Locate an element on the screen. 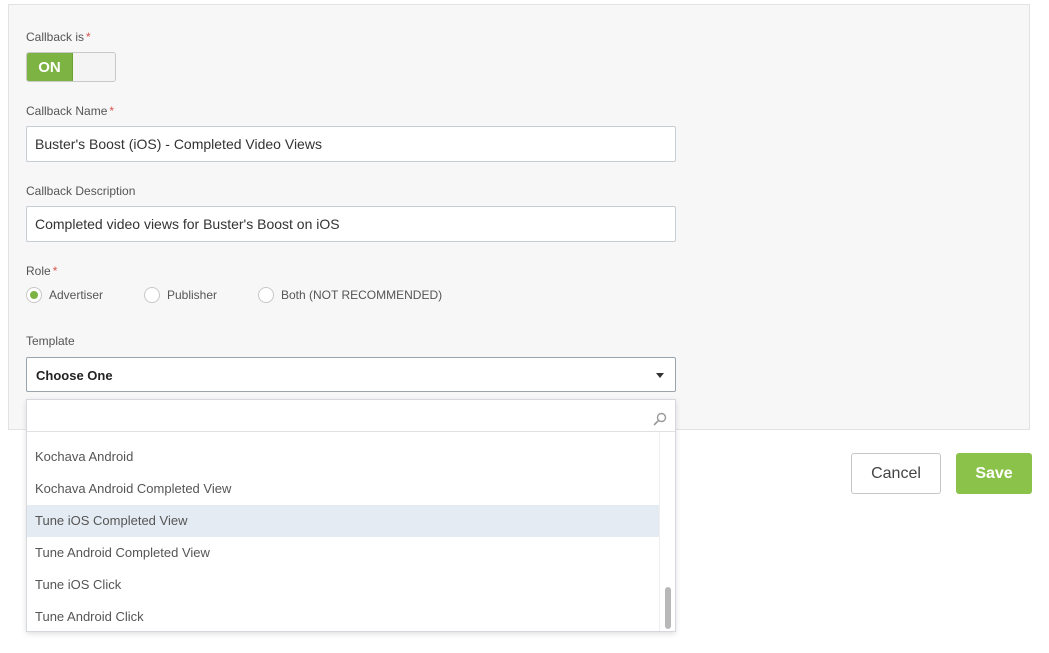  template-option: Tune iOS Click is located at coordinates (344, 585).